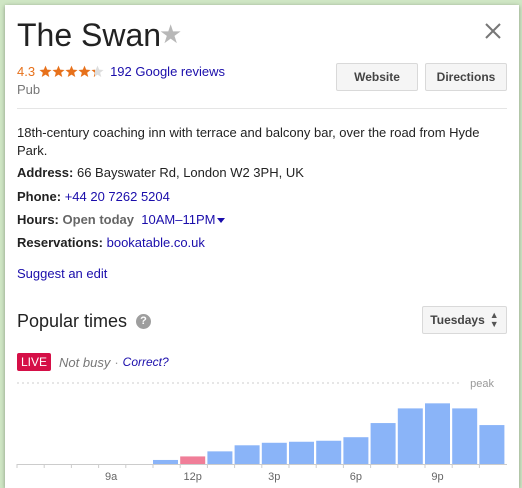 Image resolution: width=522 pixels, height=488 pixels. I want to click on hours-row: Hours: Open today 10AM–11PM, so click(121, 220).